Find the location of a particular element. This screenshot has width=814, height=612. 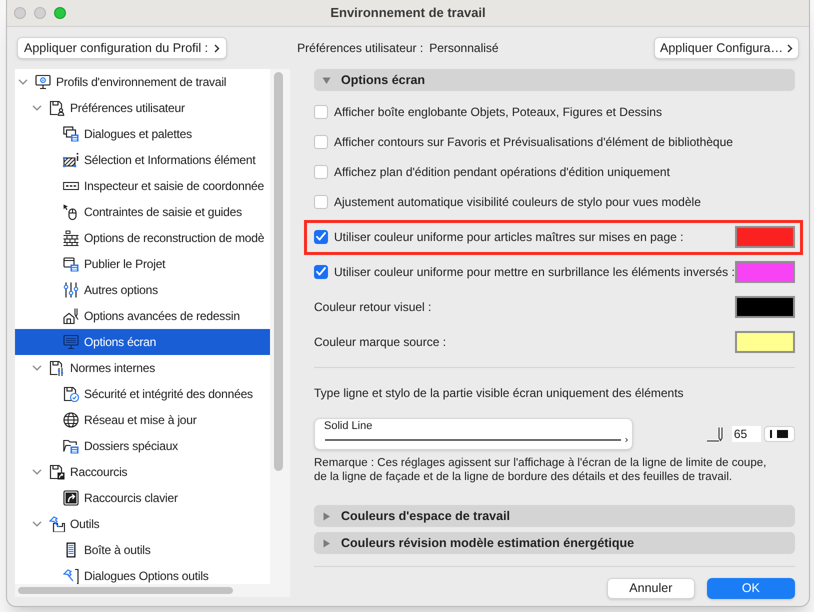

tree-item: Publier le Projet is located at coordinates (142, 264).